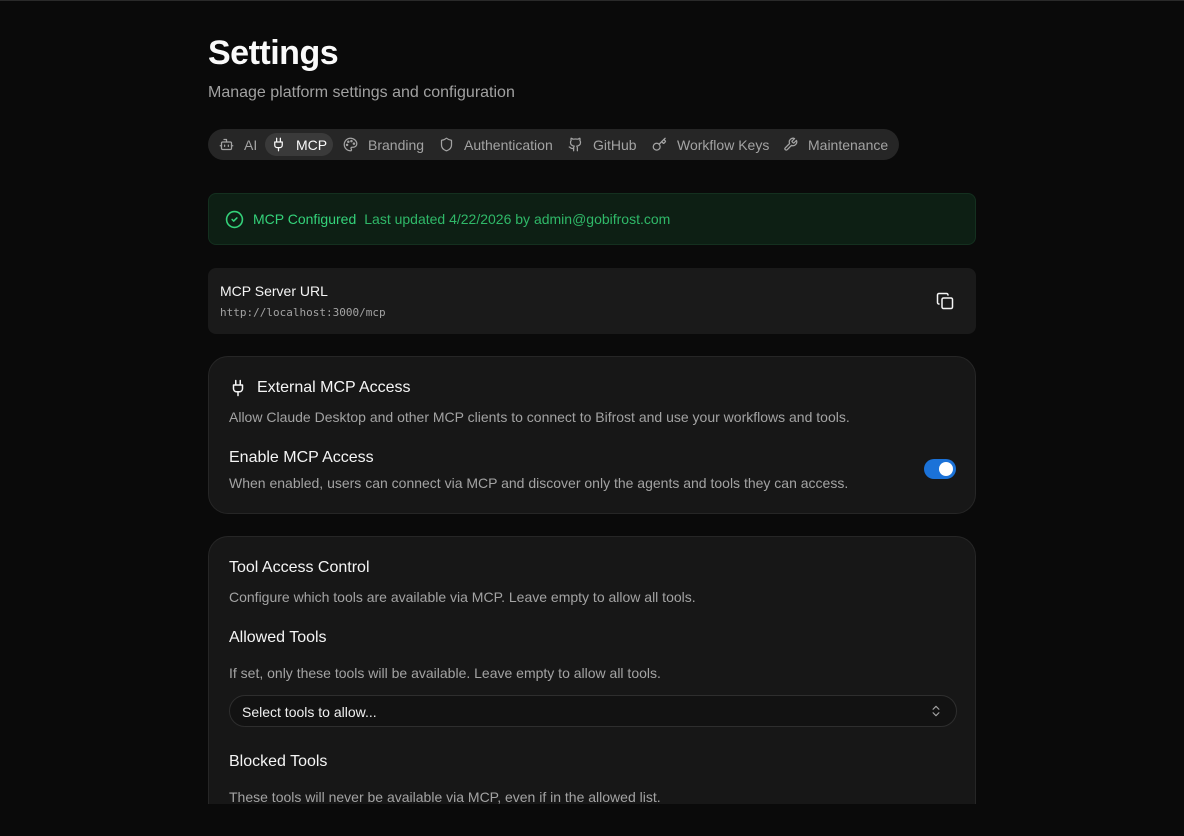 This screenshot has width=1184, height=836. I want to click on shield-icon, so click(446, 144).